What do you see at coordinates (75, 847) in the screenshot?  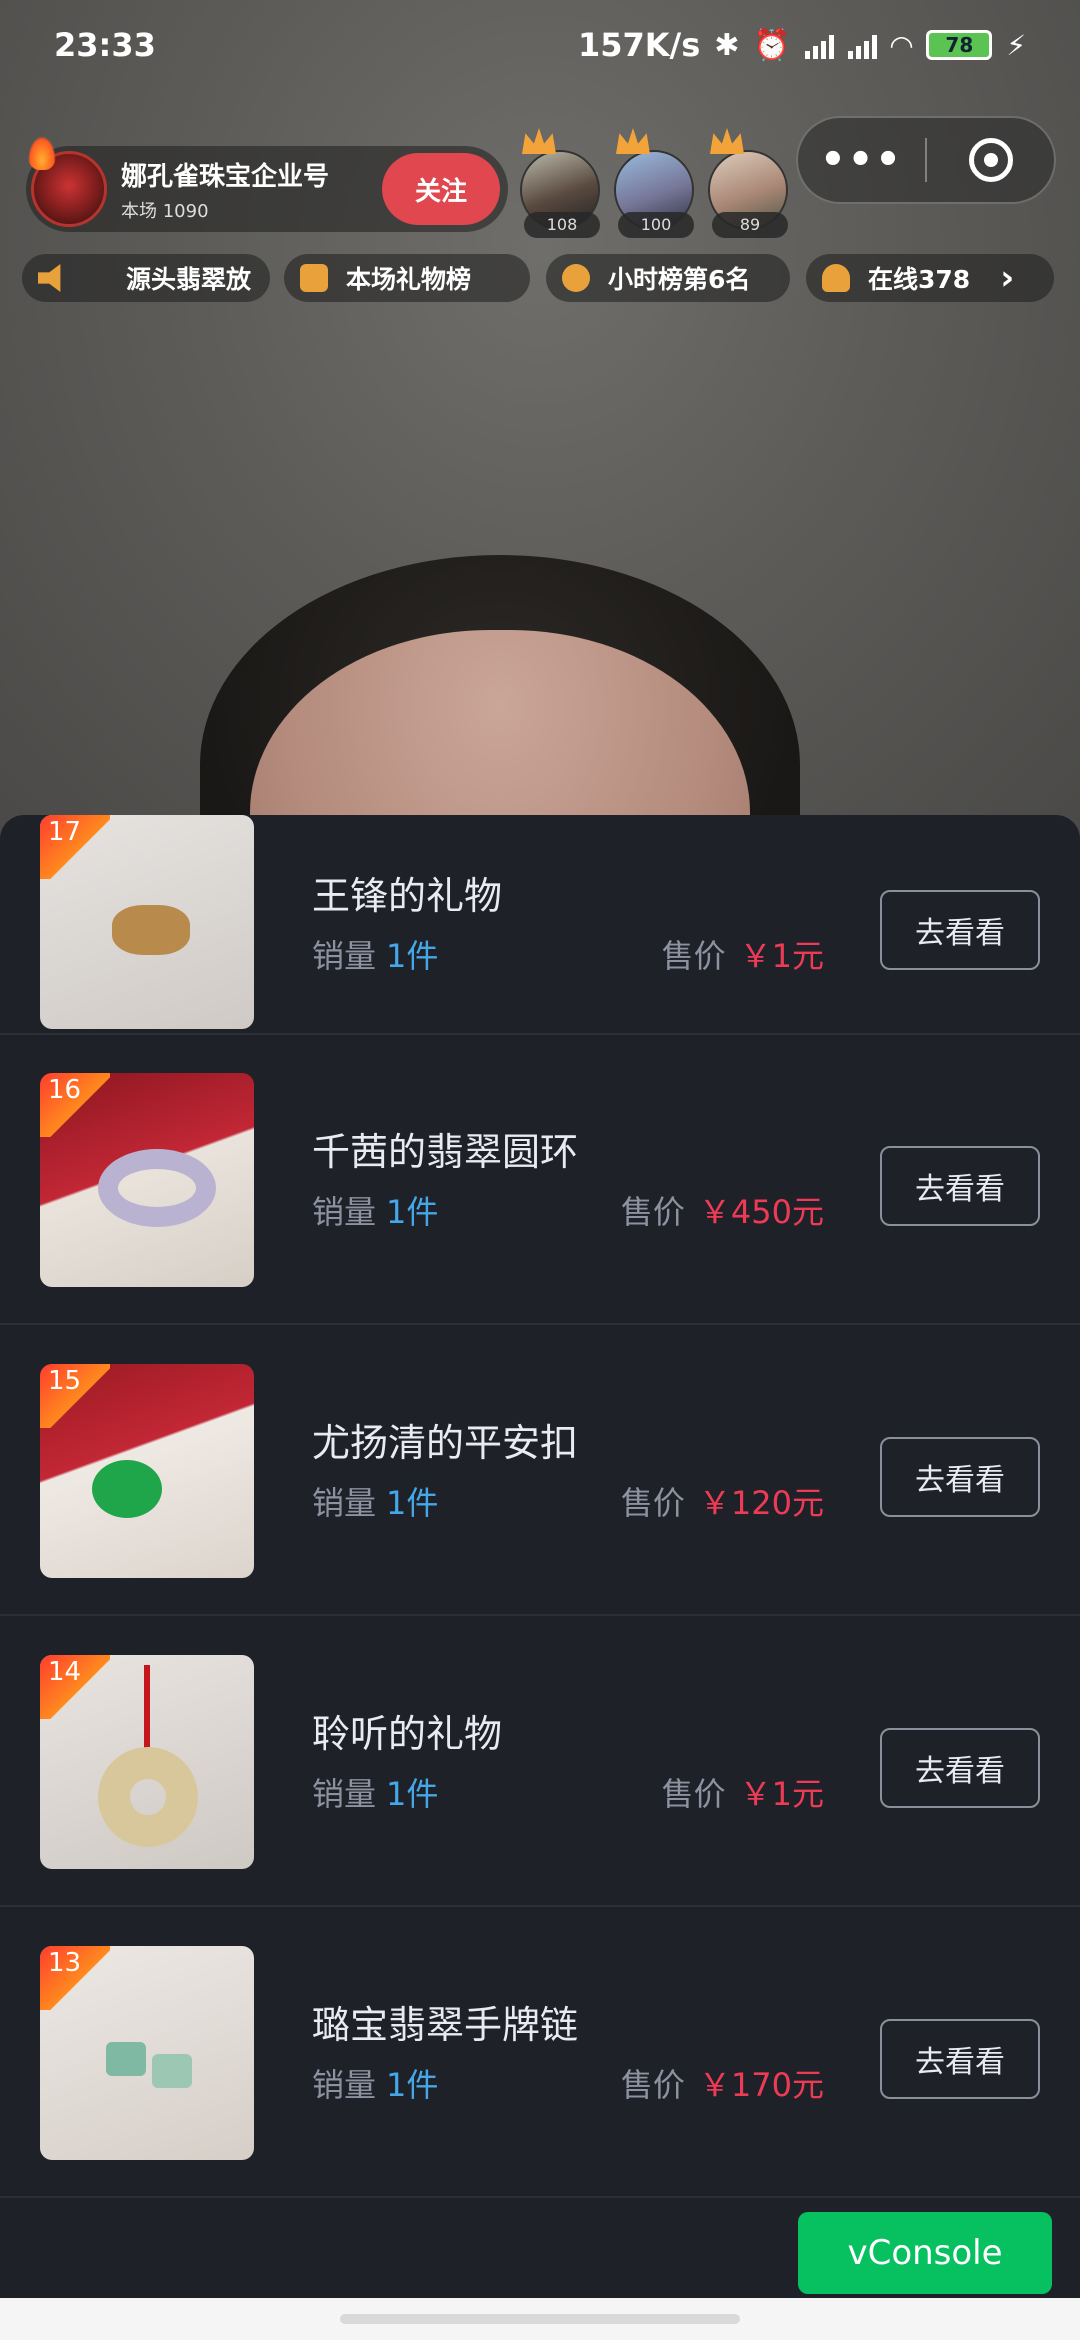 I see `rank-badge: 17` at bounding box center [75, 847].